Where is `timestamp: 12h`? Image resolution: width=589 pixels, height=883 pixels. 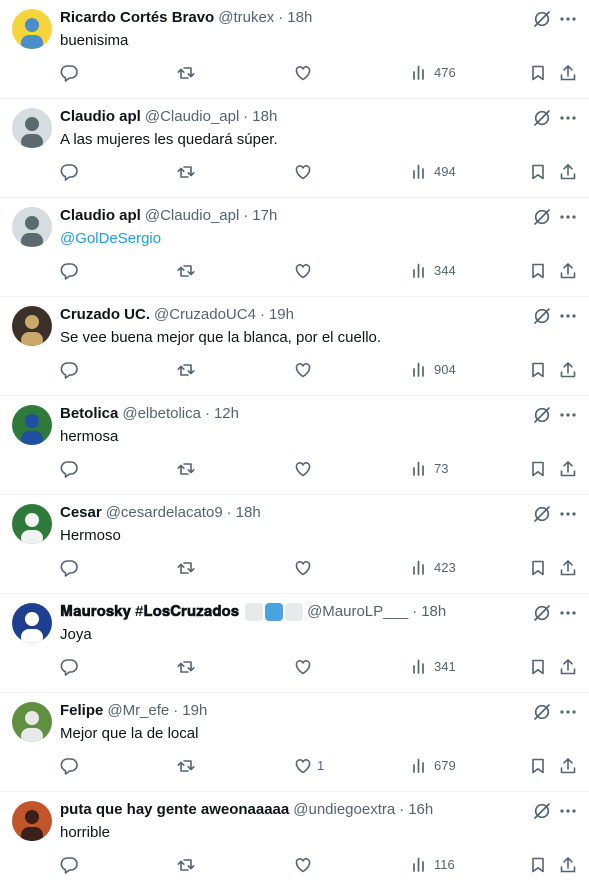 timestamp: 12h is located at coordinates (226, 414).